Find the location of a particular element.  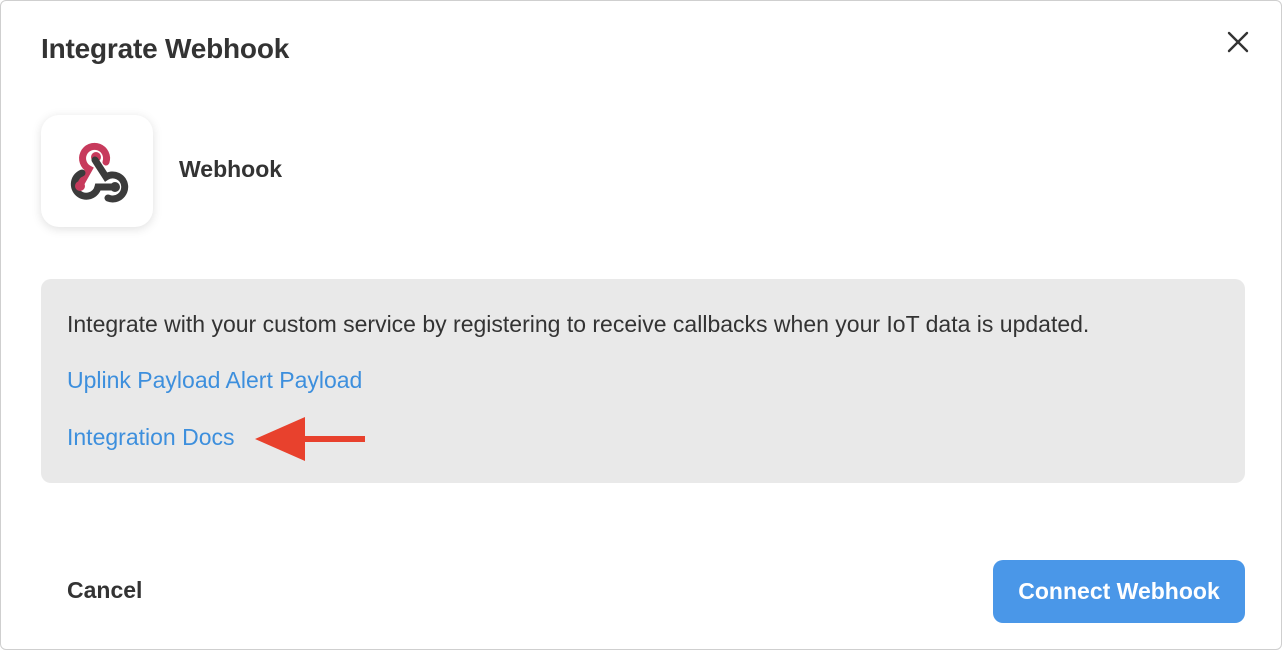

webhook-logo-tile is located at coordinates (97, 171).